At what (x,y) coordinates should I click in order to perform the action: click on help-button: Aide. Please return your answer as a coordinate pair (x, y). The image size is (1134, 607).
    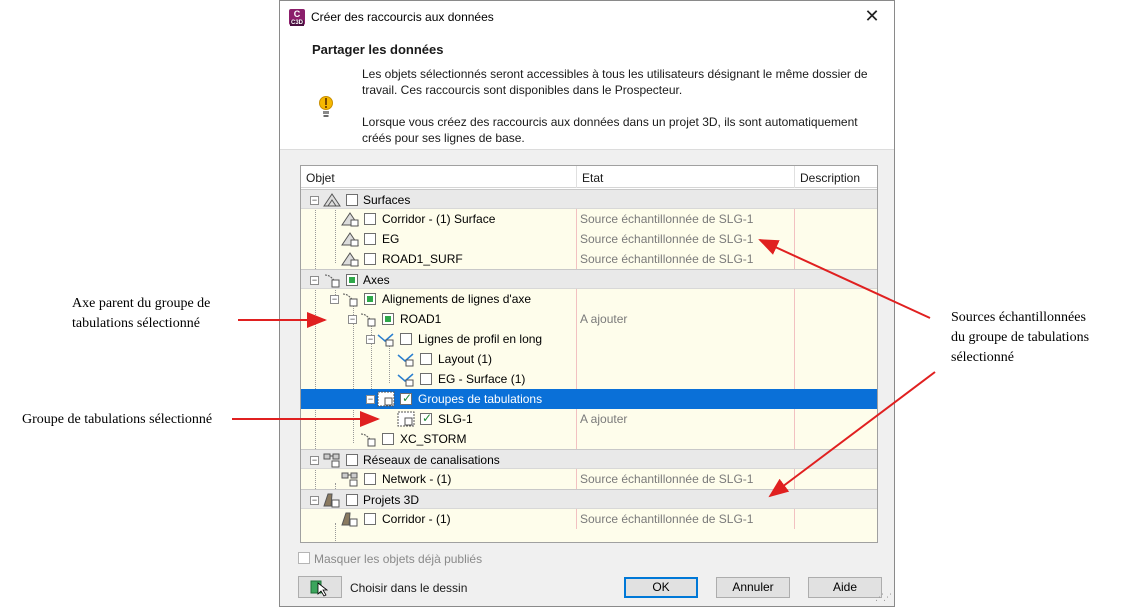
    Looking at the image, I should click on (845, 587).